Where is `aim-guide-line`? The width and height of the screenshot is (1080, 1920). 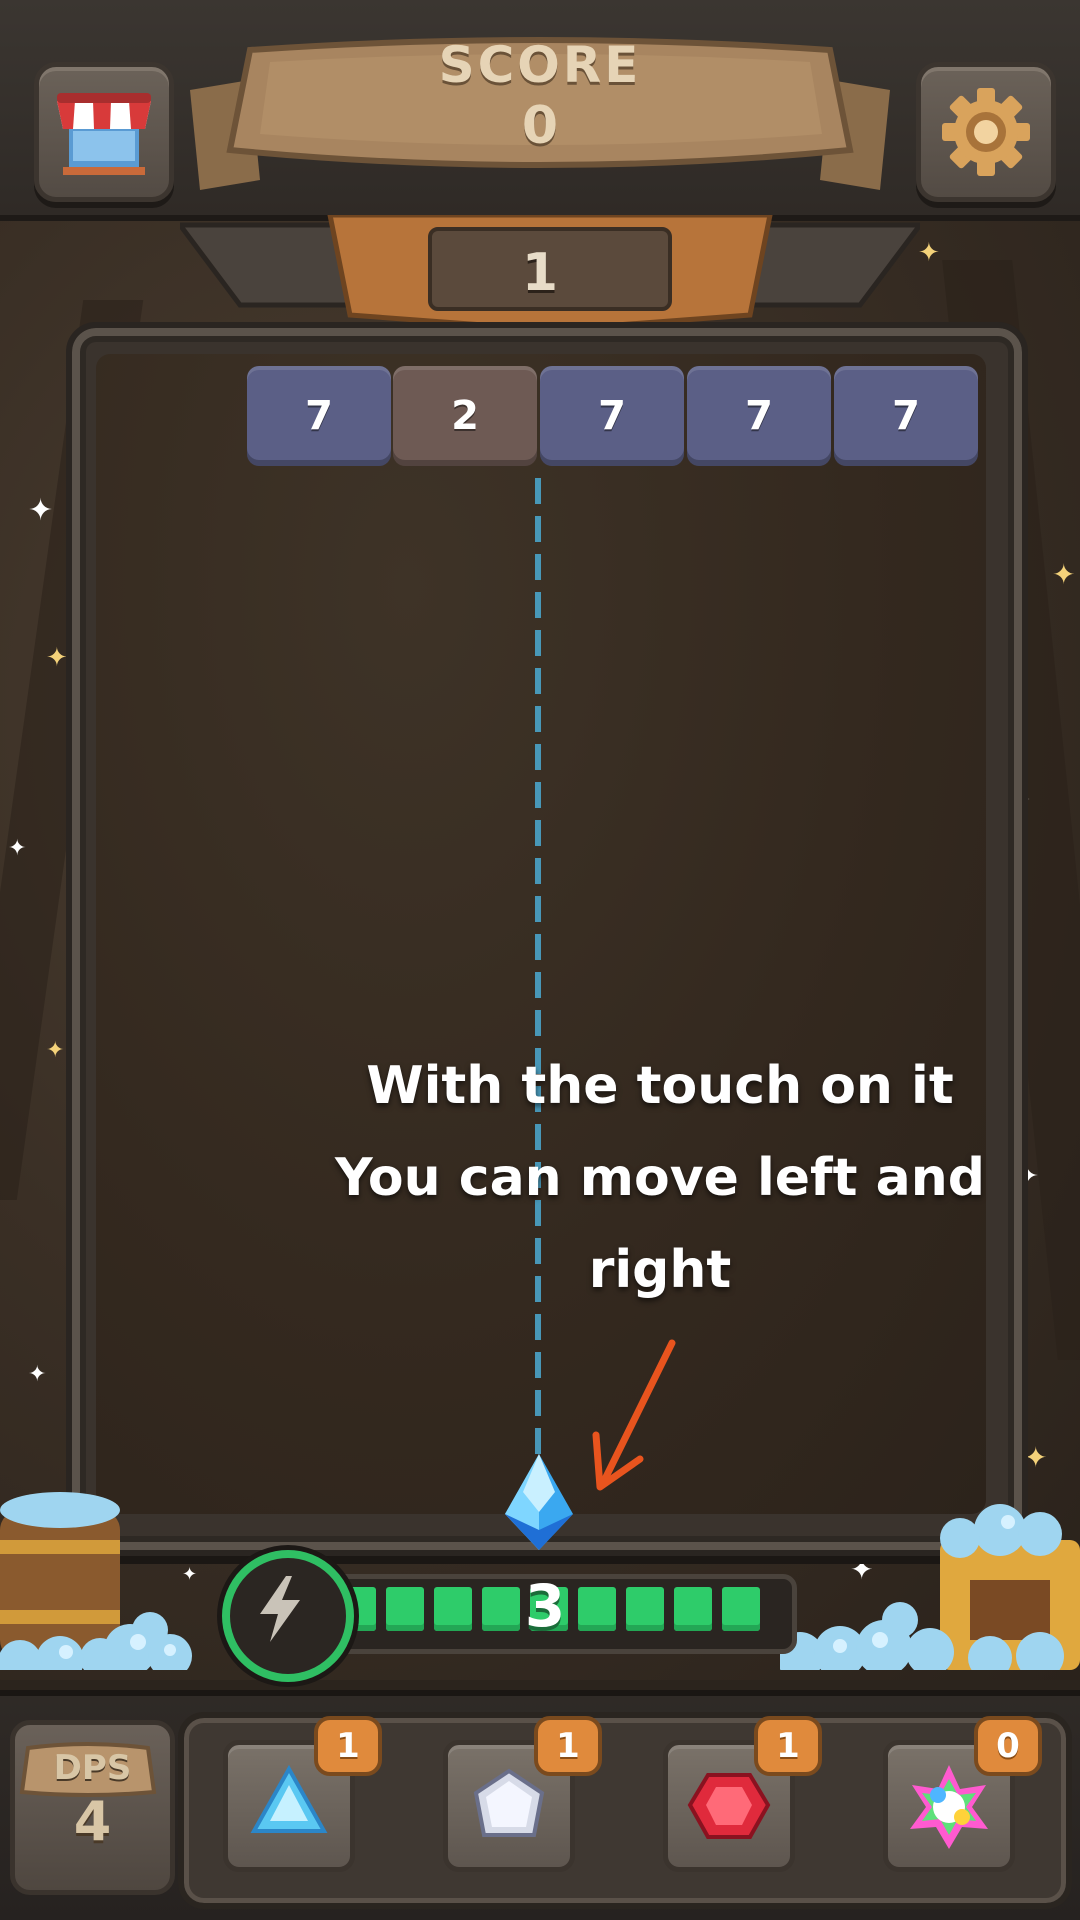 aim-guide-line is located at coordinates (538, 973).